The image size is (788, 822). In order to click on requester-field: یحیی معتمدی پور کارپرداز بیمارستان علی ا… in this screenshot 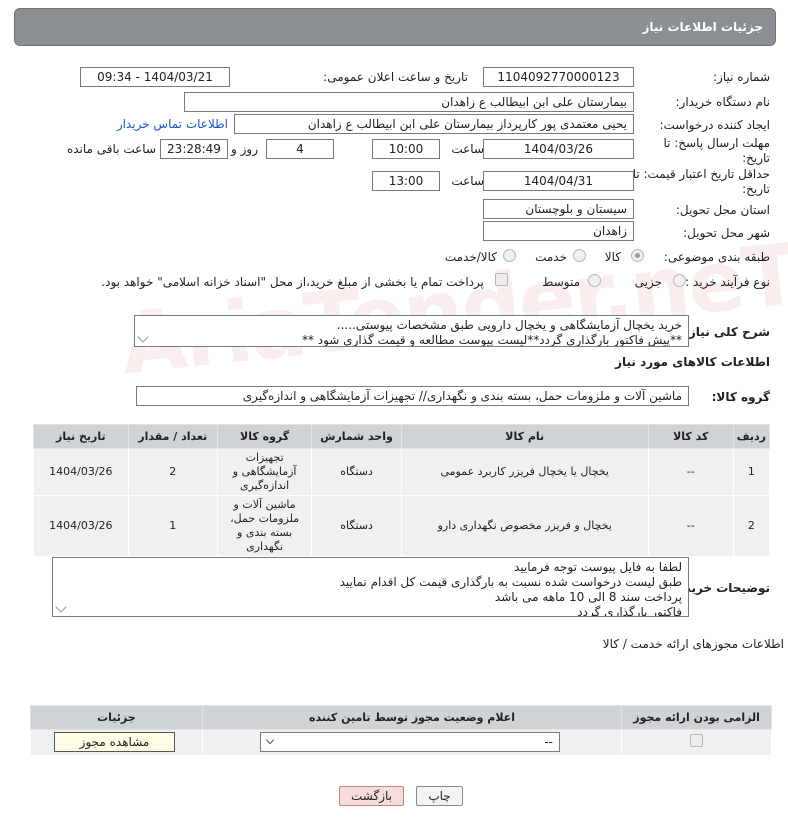, I will do `click(434, 124)`.